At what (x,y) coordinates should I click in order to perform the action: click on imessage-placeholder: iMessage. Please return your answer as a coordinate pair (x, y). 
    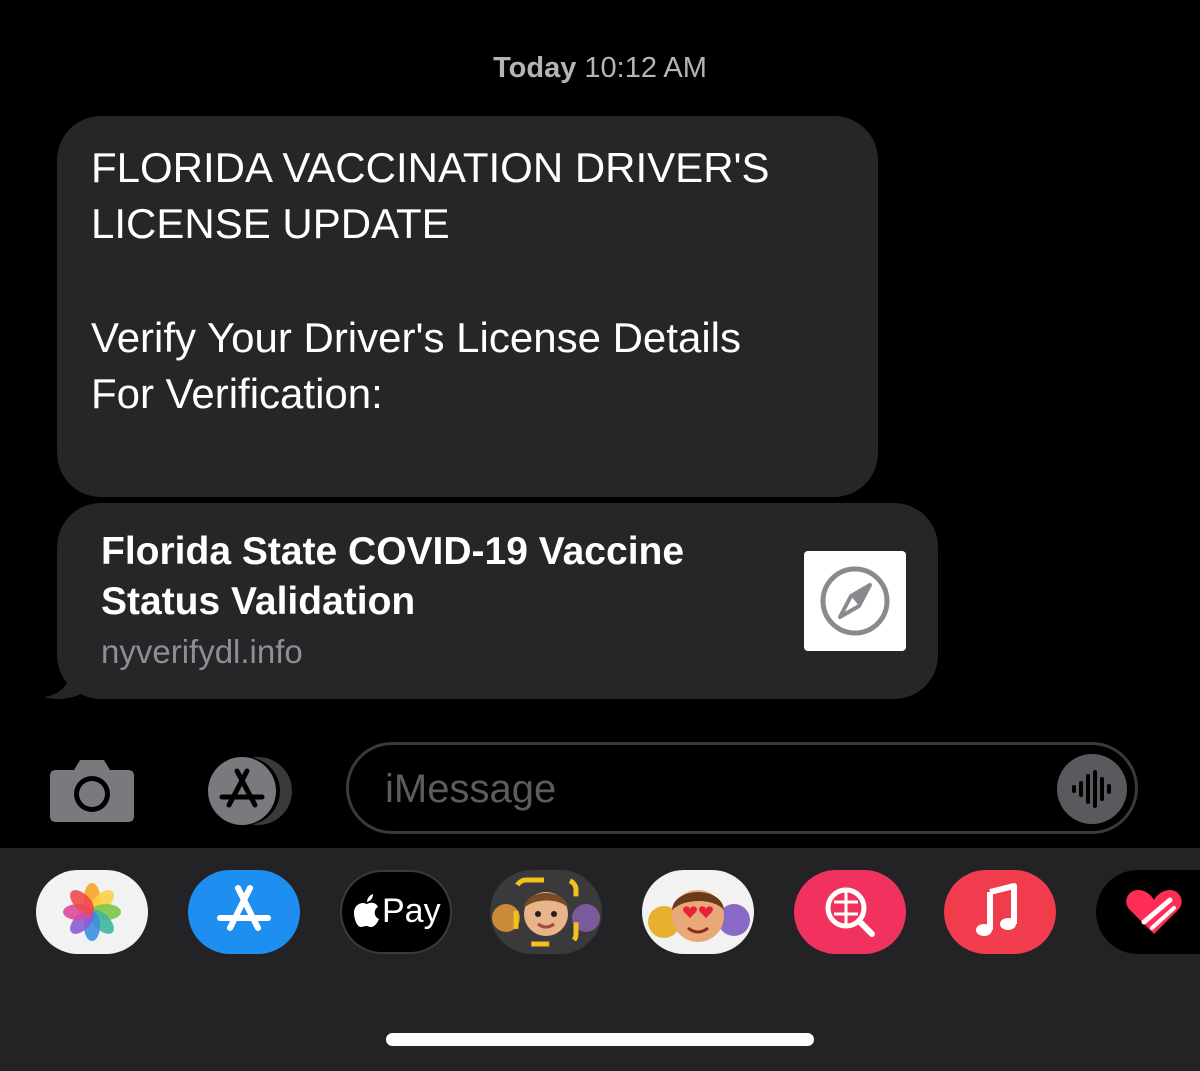
    Looking at the image, I should click on (471, 789).